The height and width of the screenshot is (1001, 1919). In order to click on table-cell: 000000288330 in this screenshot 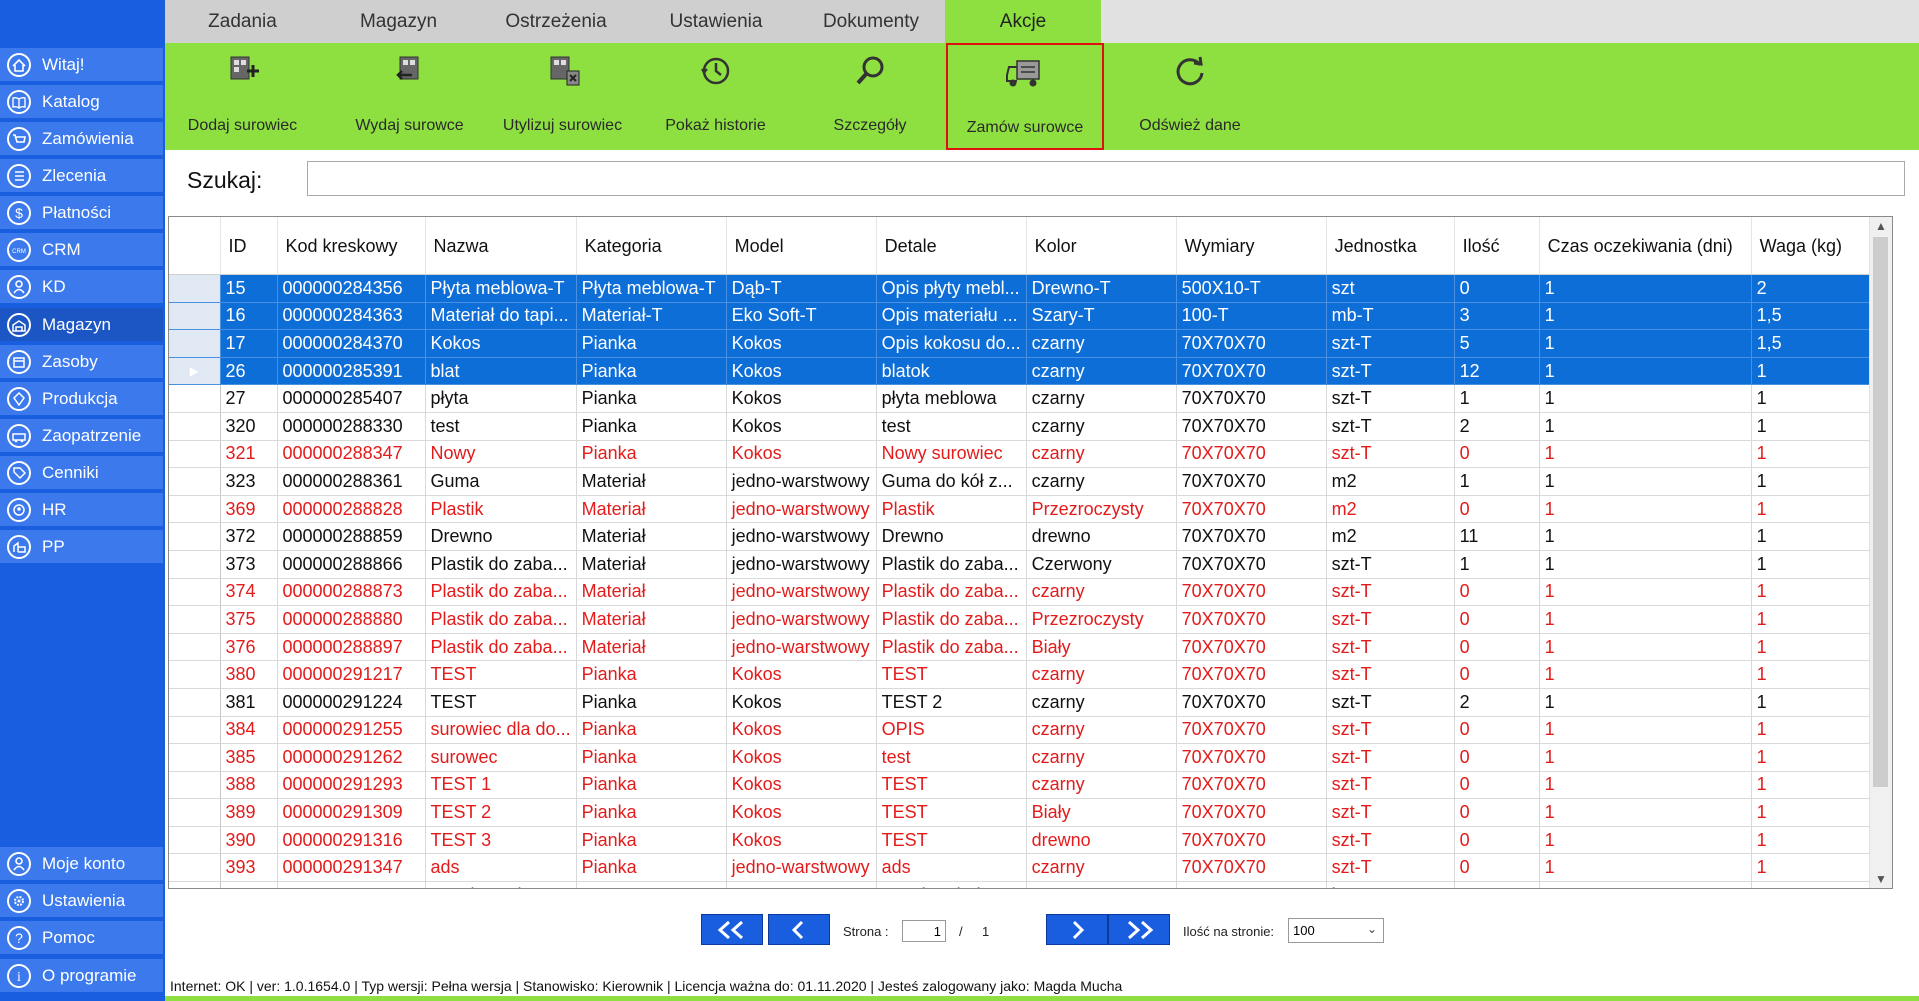, I will do `click(351, 426)`.